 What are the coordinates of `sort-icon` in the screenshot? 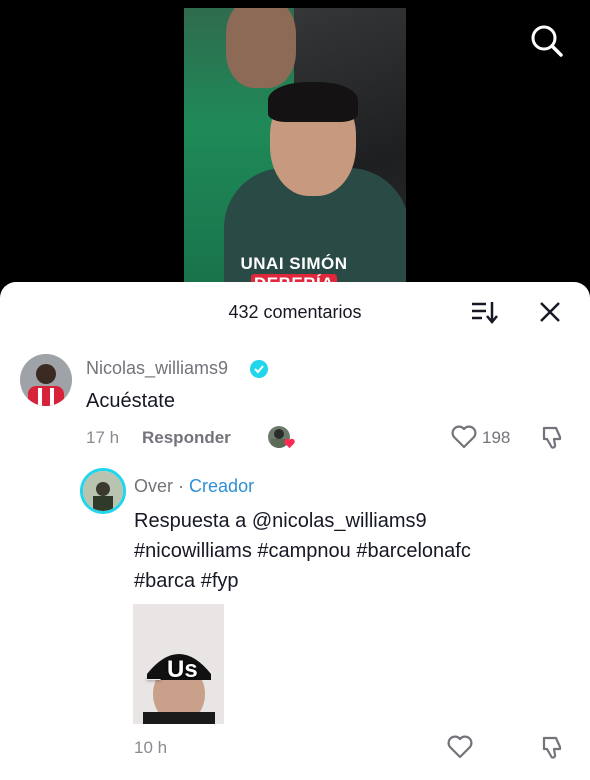 It's located at (484, 312).